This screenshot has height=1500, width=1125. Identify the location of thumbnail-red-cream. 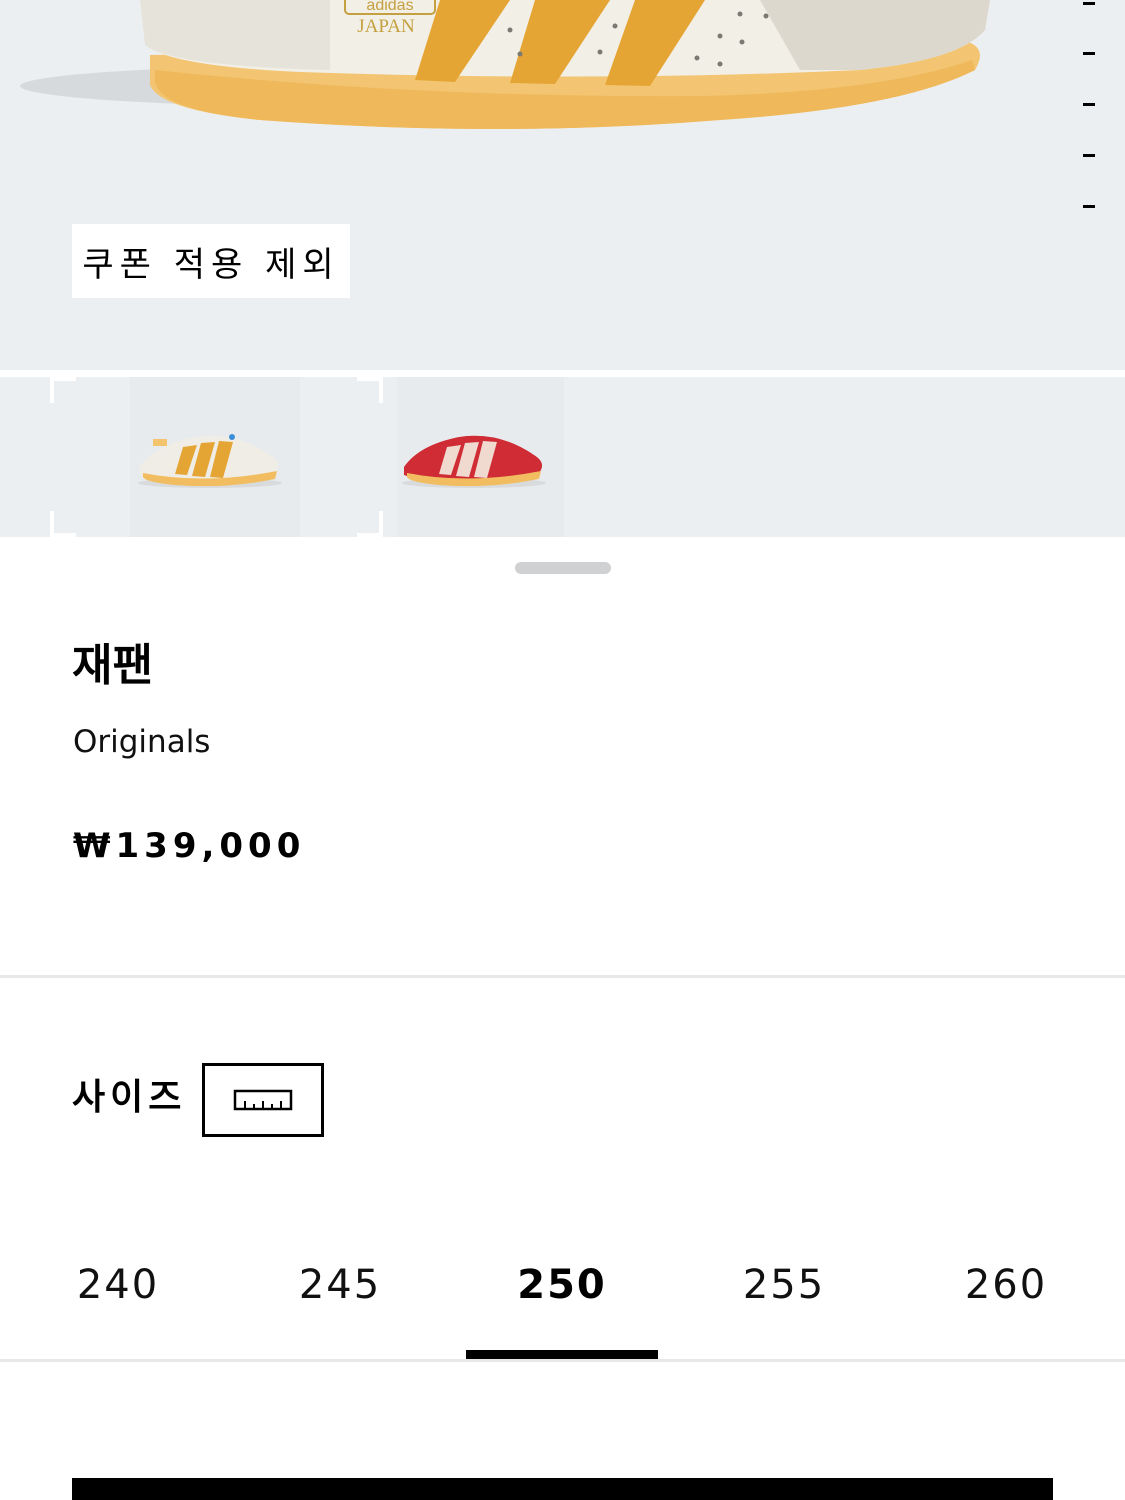
(480, 457).